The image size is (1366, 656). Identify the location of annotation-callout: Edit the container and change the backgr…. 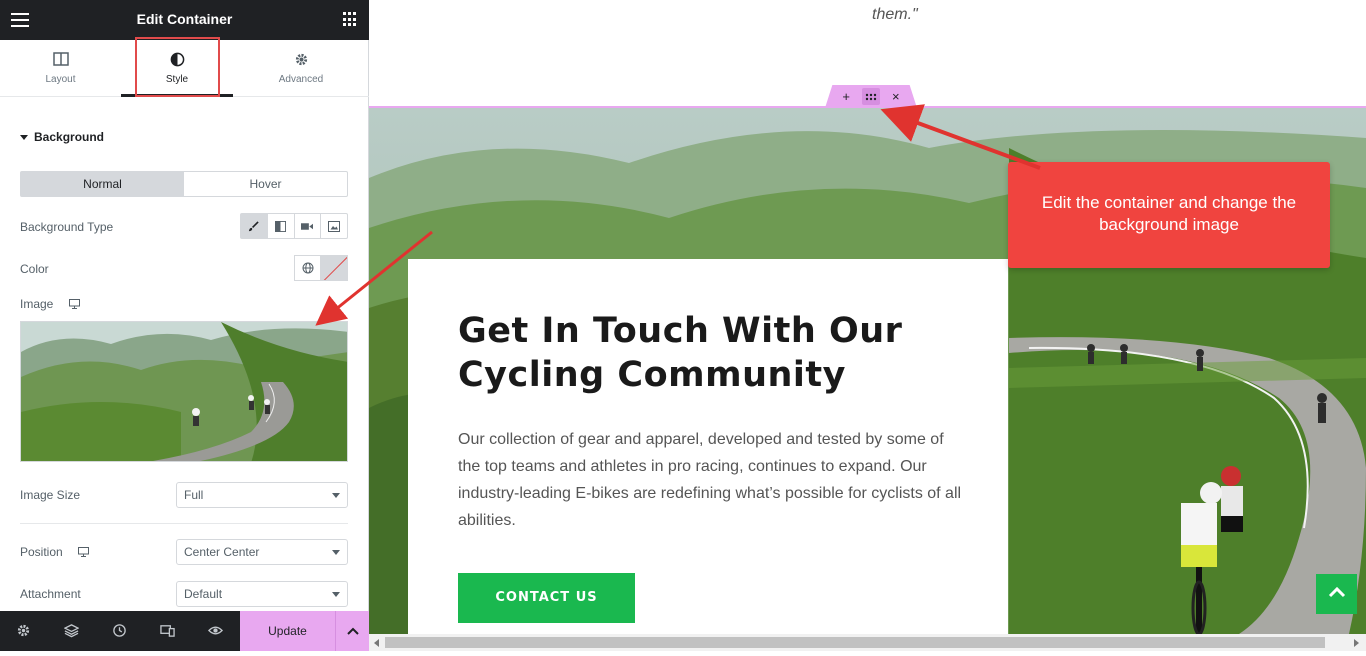
(1169, 215).